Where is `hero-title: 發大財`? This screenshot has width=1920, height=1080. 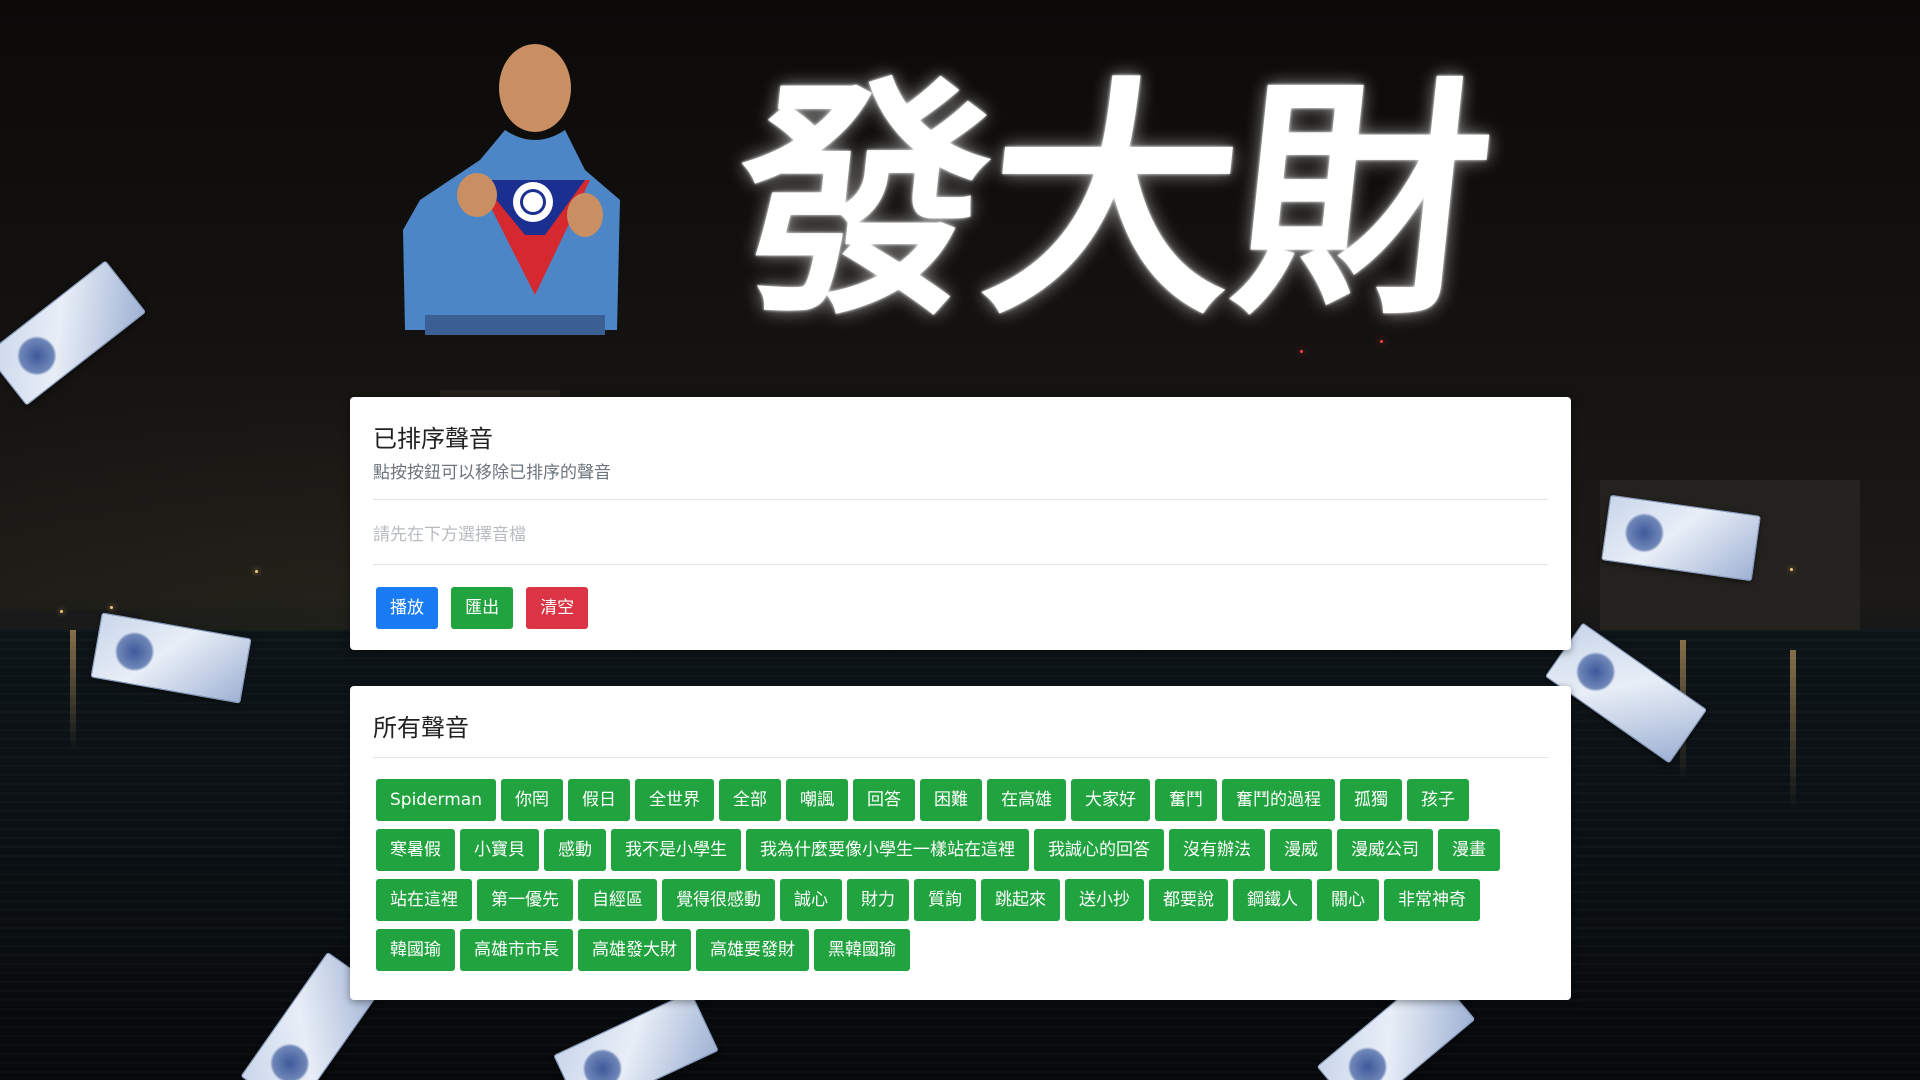 hero-title: 發大財 is located at coordinates (1113, 201).